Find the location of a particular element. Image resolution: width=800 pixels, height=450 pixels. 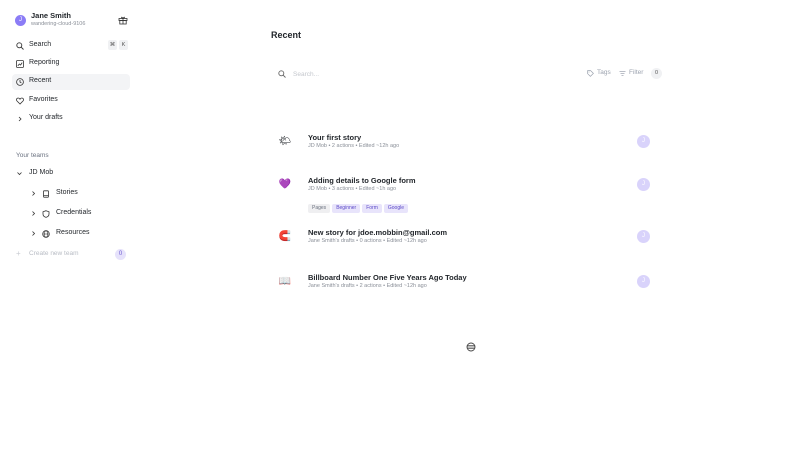

filter-label: Filter is located at coordinates (636, 72).